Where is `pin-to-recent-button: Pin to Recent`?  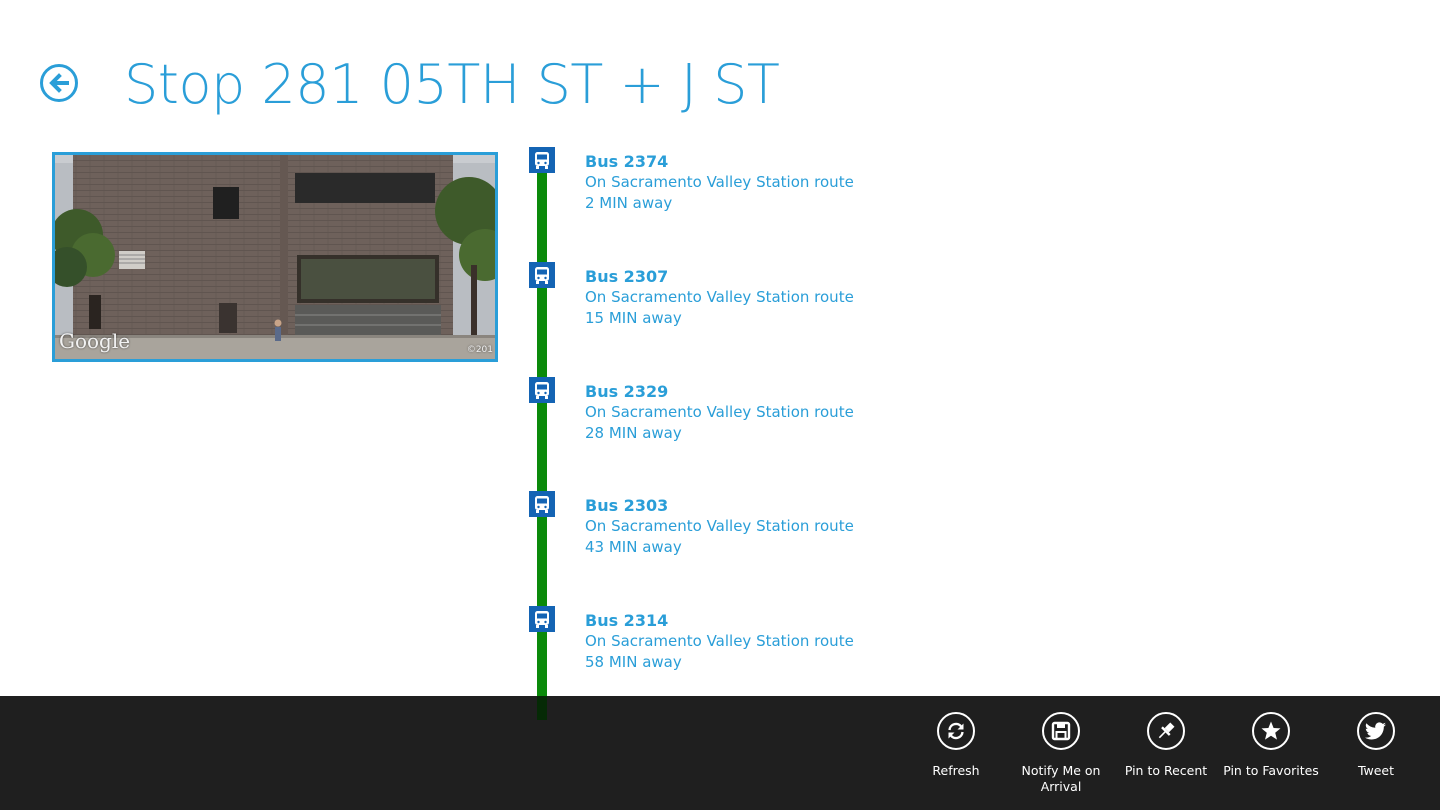 pin-to-recent-button: Pin to Recent is located at coordinates (1166, 745).